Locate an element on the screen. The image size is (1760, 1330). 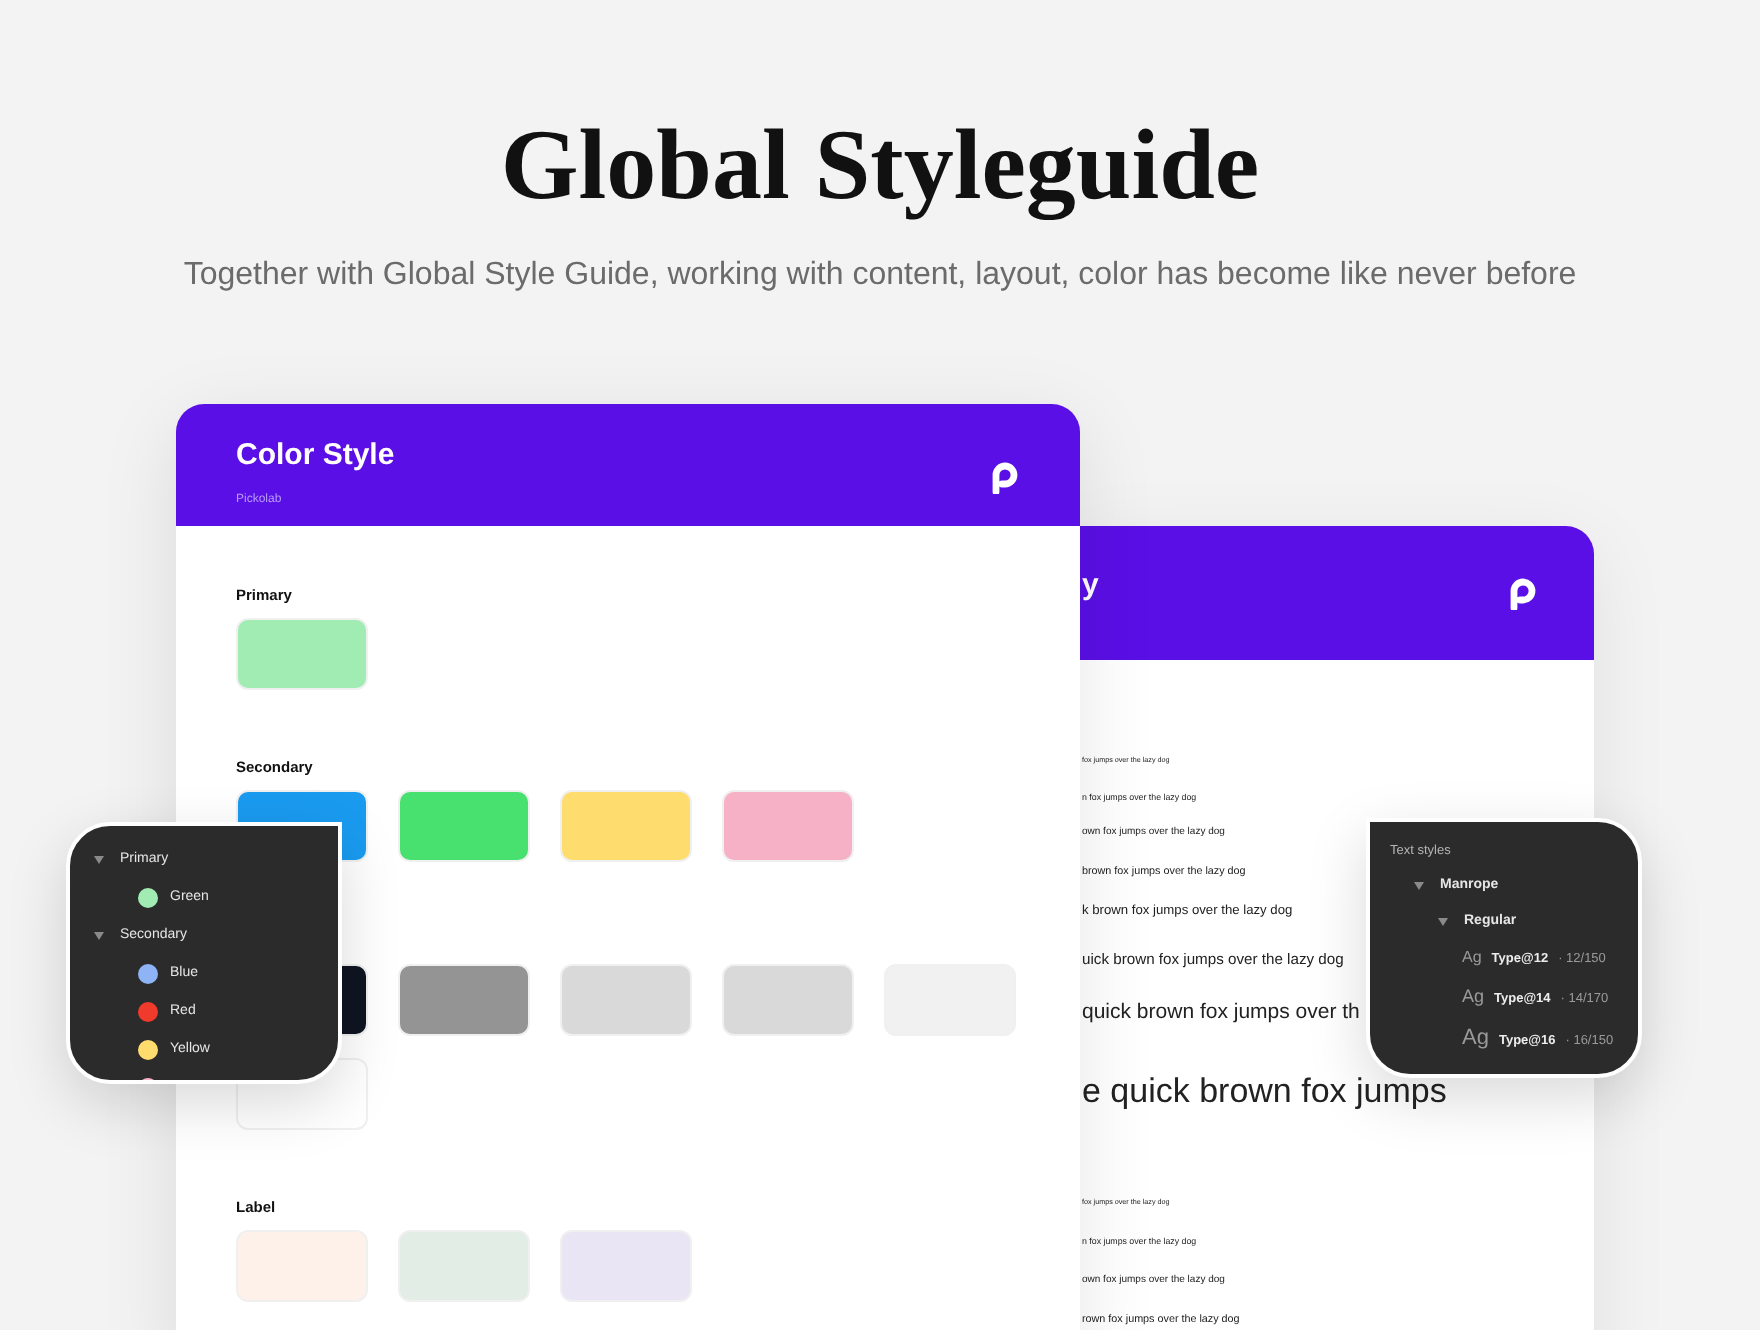
page-subtitle: Together with Global Style Guide, working with content, layout, color has become like never before is located at coordinates (880, 276).